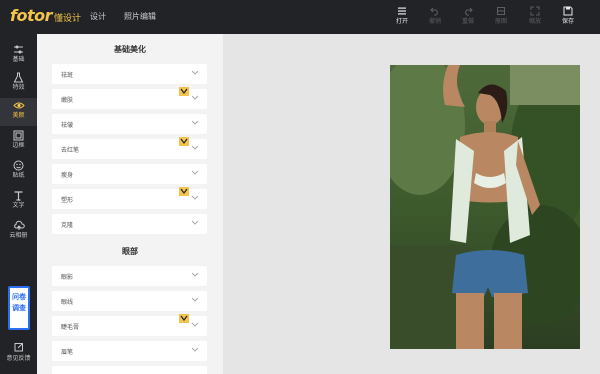 The height and width of the screenshot is (374, 600). What do you see at coordinates (18, 77) in the screenshot?
I see `flask-icon` at bounding box center [18, 77].